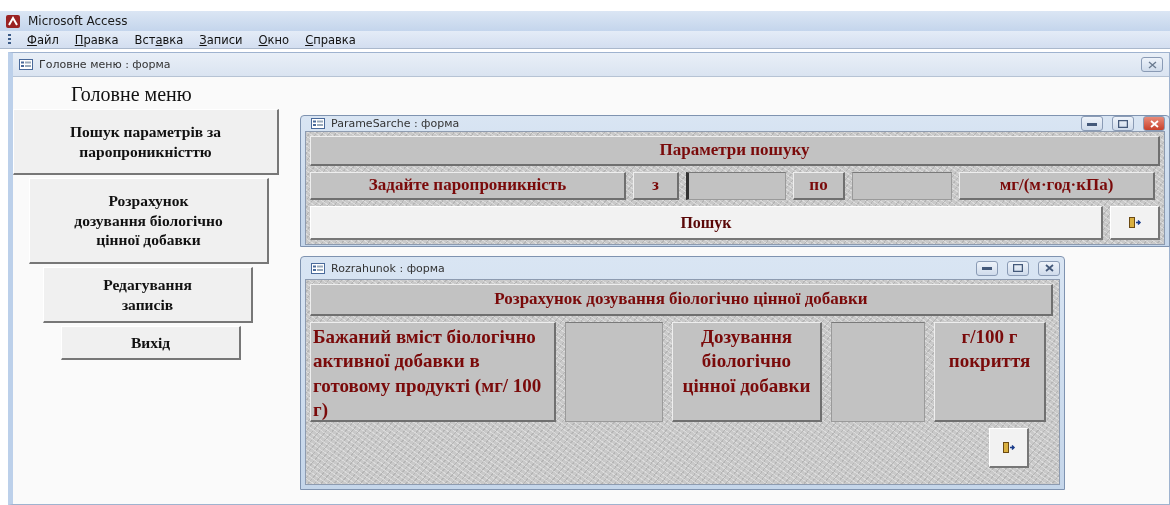 The width and height of the screenshot is (1170, 505). What do you see at coordinates (43, 39) in the screenshot?
I see `menu-item: Файл` at bounding box center [43, 39].